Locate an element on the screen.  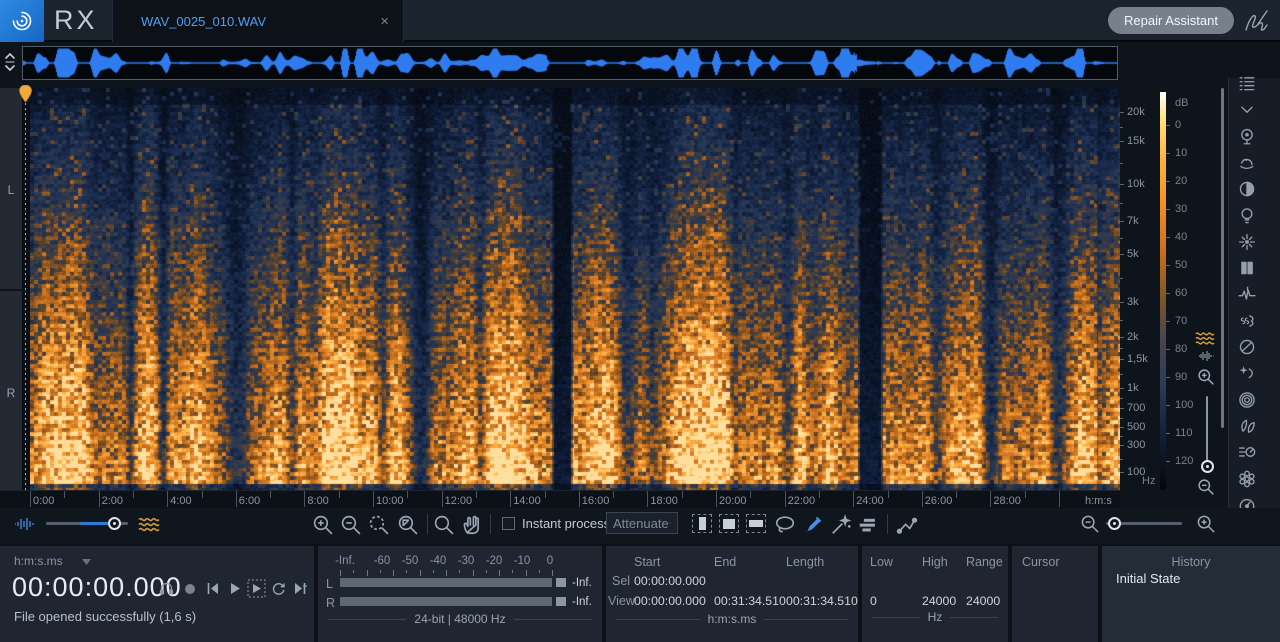
sel-start-value: 00:00:00.000 is located at coordinates (670, 581).